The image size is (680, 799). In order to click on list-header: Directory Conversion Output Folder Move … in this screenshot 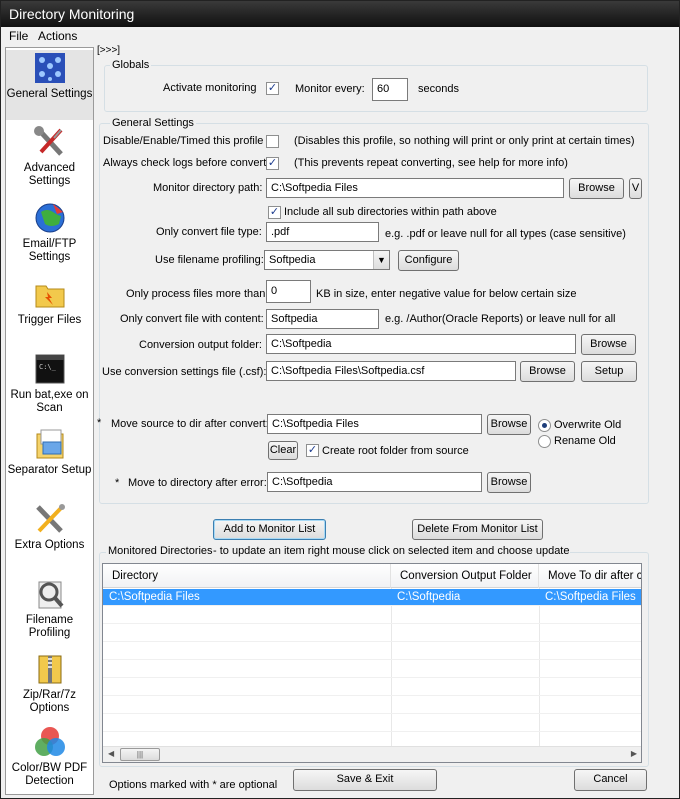, I will do `click(372, 576)`.